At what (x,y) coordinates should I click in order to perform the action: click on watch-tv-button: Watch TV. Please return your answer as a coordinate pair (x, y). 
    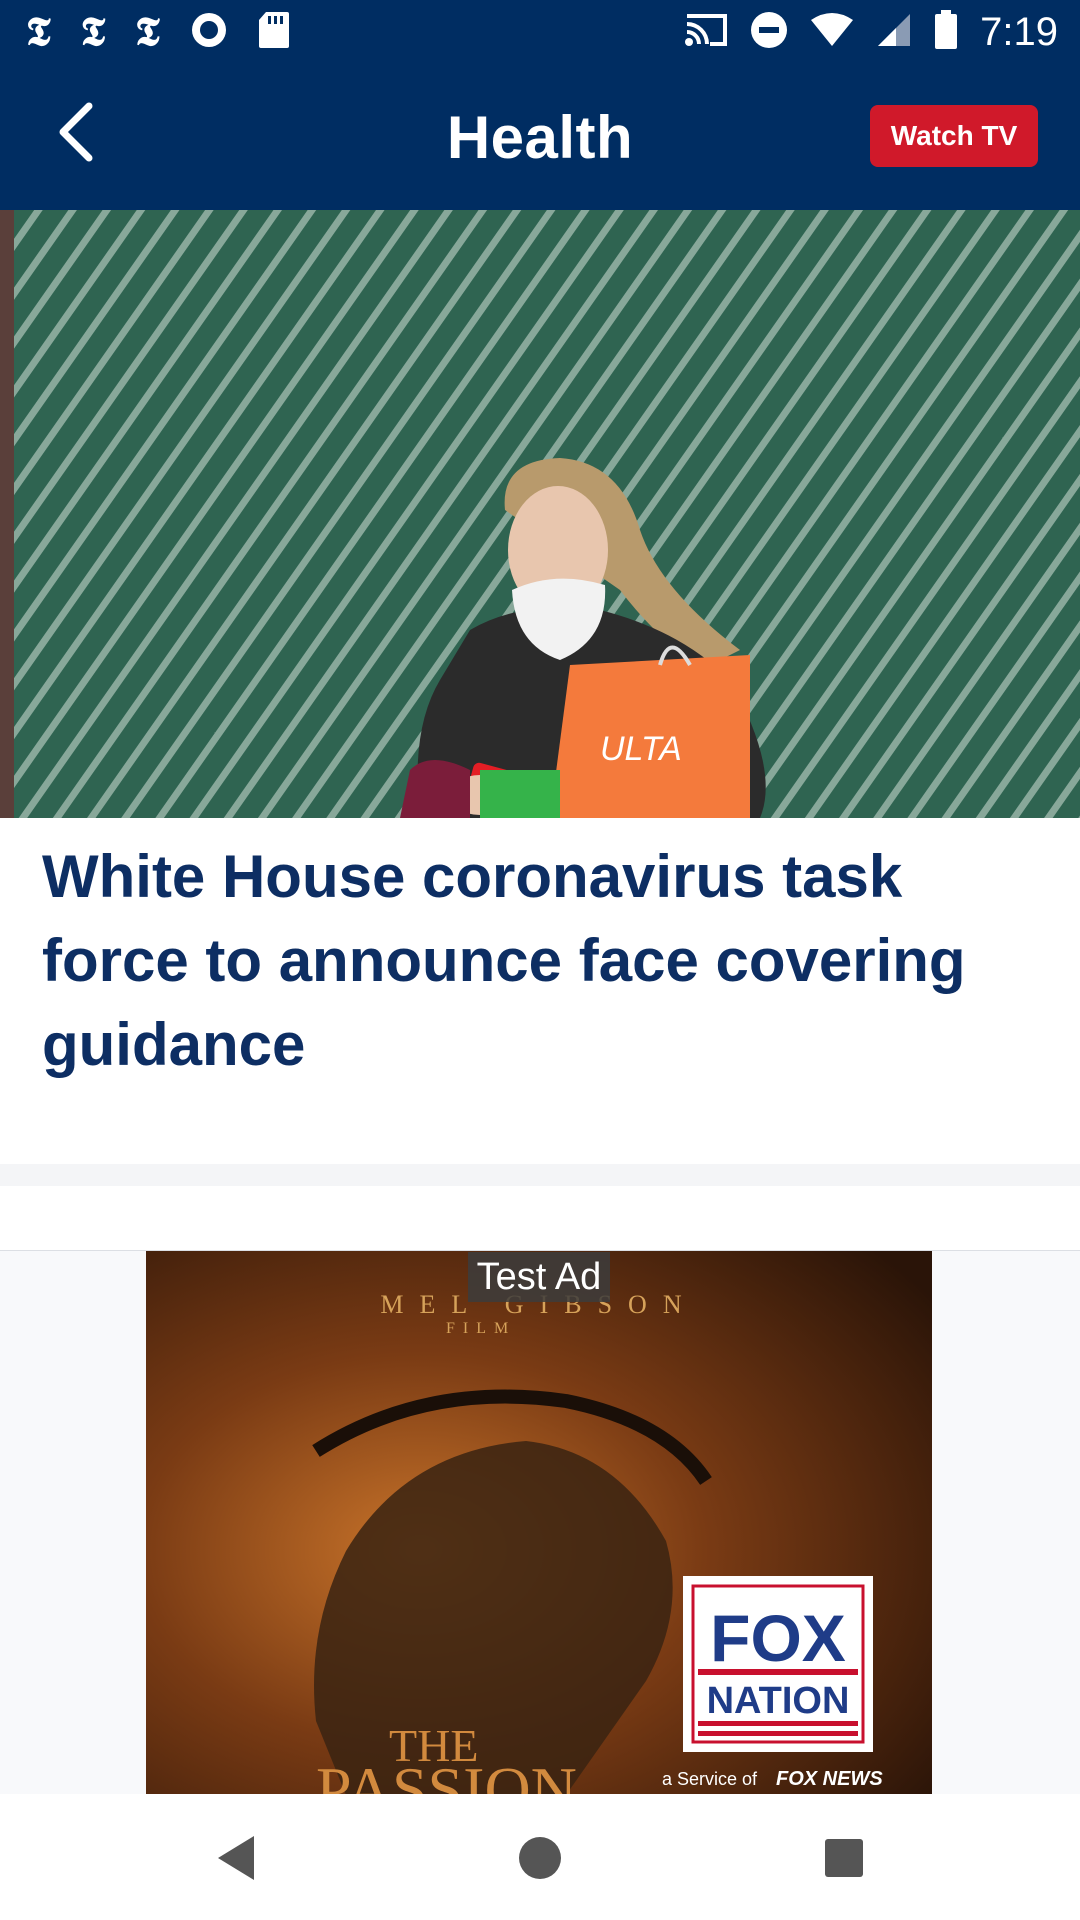
    Looking at the image, I should click on (954, 136).